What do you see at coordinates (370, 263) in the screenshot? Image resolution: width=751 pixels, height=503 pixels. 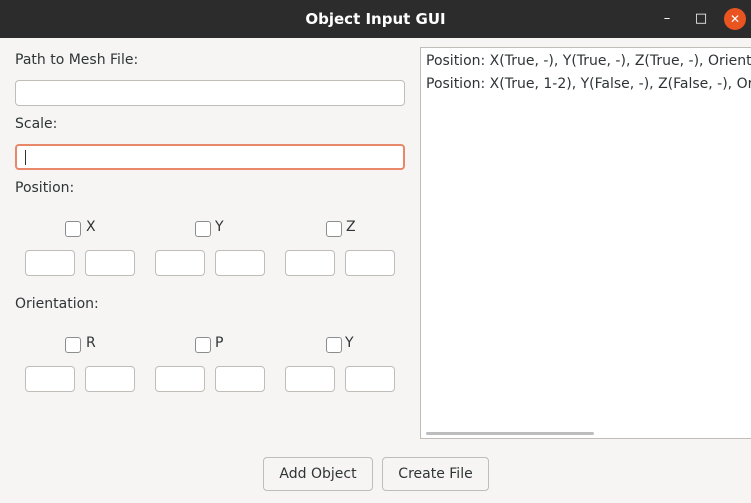 I see `position-z-max-input` at bounding box center [370, 263].